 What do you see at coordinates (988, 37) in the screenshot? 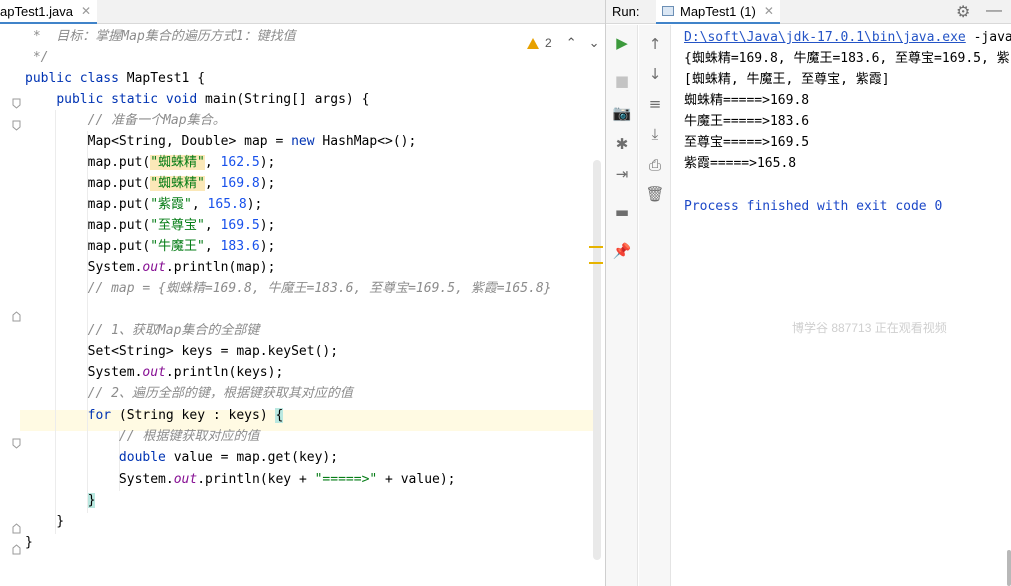
I see `command-args: -java` at bounding box center [988, 37].